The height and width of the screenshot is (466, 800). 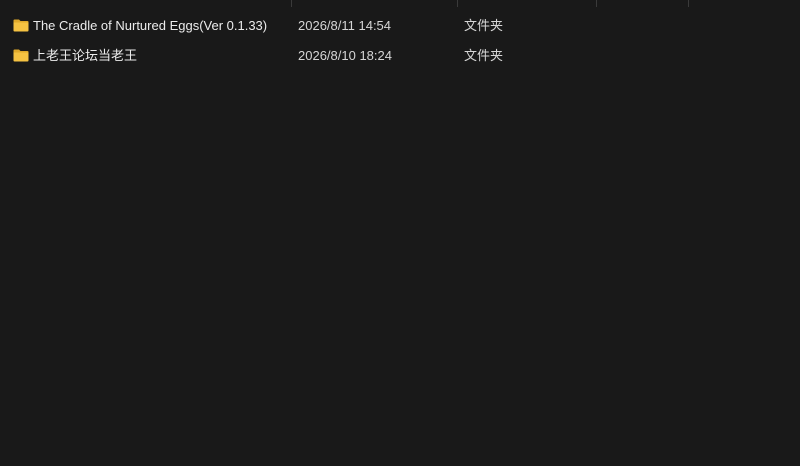 I want to click on column-header-dividers, so click(x=400, y=3).